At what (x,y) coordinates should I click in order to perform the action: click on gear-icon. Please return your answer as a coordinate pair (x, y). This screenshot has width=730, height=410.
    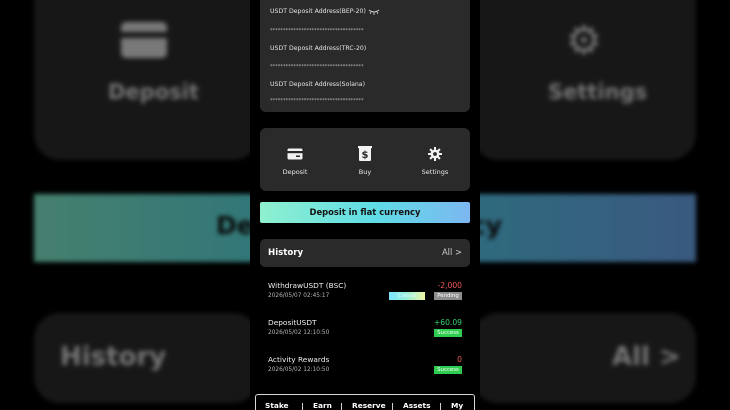
    Looking at the image, I should click on (435, 154).